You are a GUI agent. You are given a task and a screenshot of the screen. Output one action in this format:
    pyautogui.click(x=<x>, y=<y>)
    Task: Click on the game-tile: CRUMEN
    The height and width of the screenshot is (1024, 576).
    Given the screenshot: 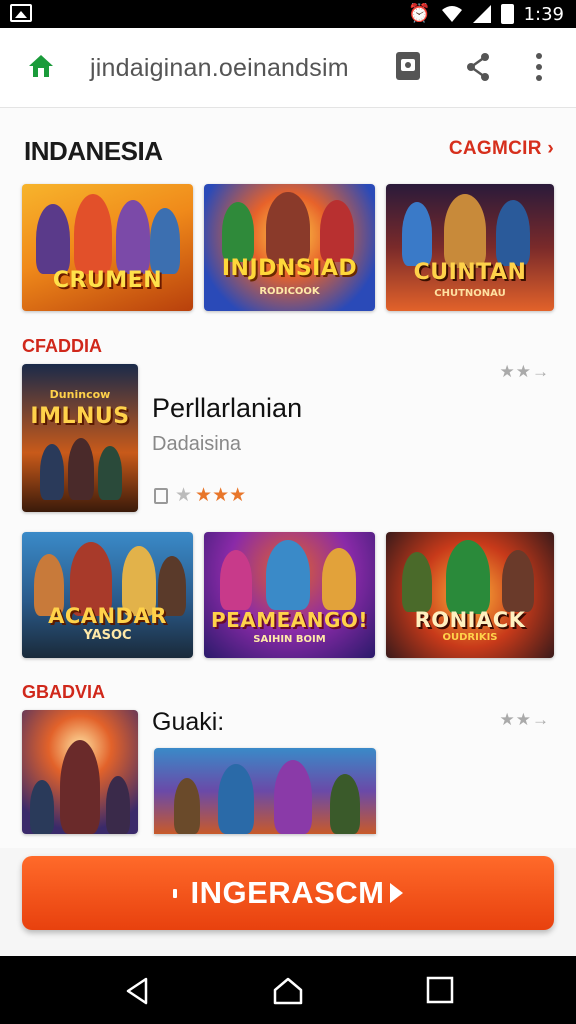 What is the action you would take?
    pyautogui.click(x=107, y=247)
    